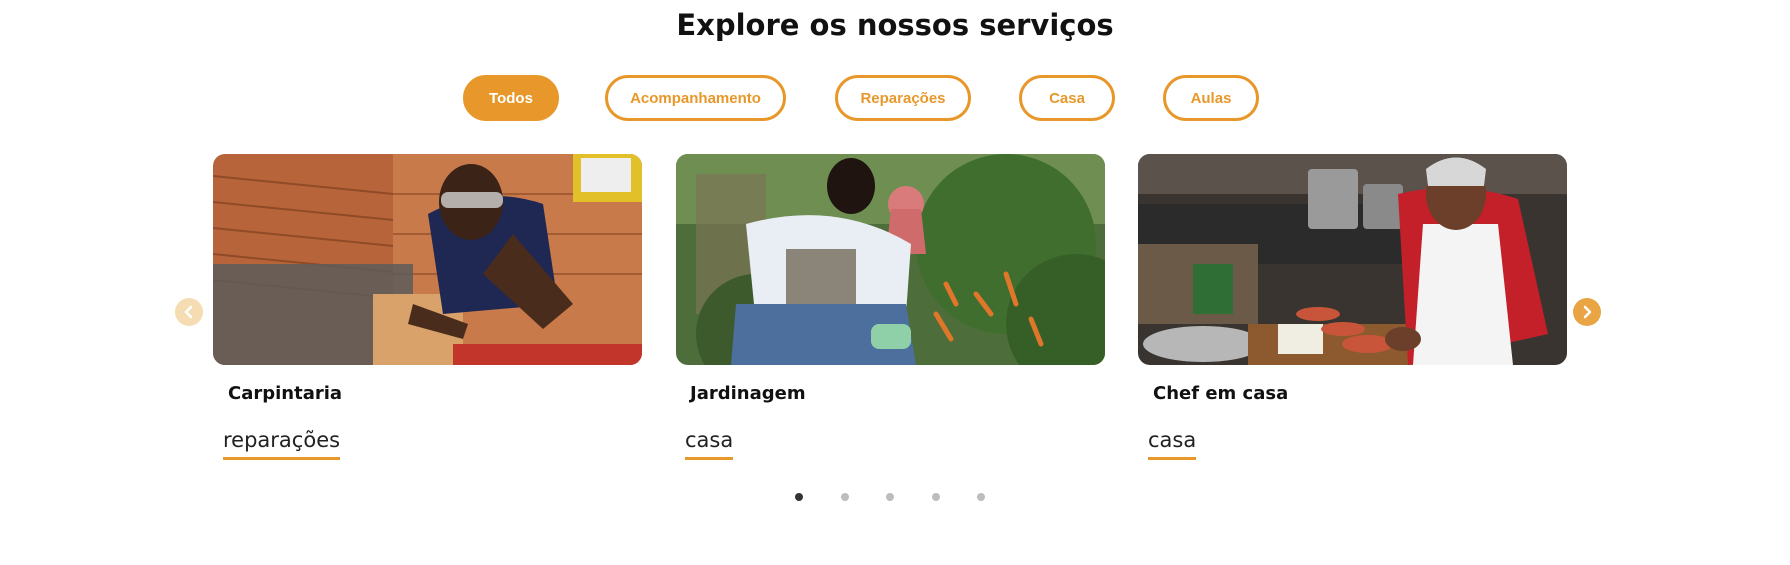 This screenshot has width=1790, height=565. Describe the element at coordinates (695, 98) in the screenshot. I see `filter-acompanhamento-button: Acompanhamento` at that location.